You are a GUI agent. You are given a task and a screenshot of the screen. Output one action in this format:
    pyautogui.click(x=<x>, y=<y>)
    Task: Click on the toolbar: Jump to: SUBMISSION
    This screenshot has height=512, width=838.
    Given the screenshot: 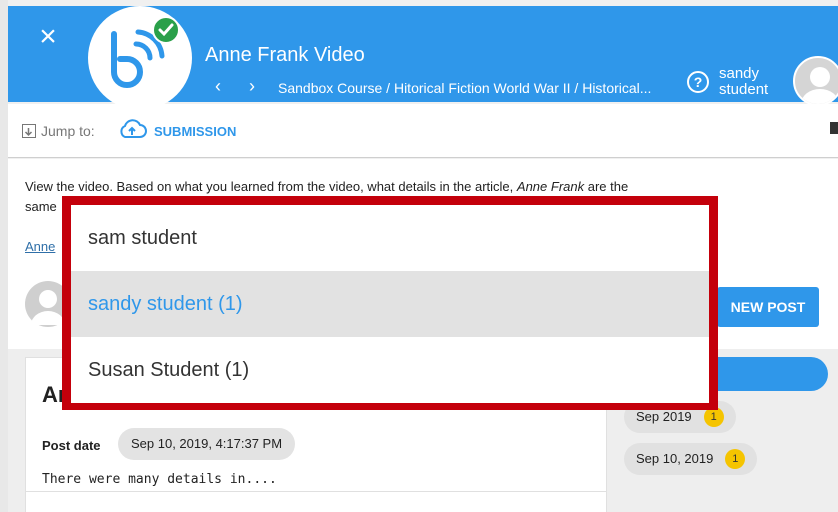 What is the action you would take?
    pyautogui.click(x=423, y=131)
    